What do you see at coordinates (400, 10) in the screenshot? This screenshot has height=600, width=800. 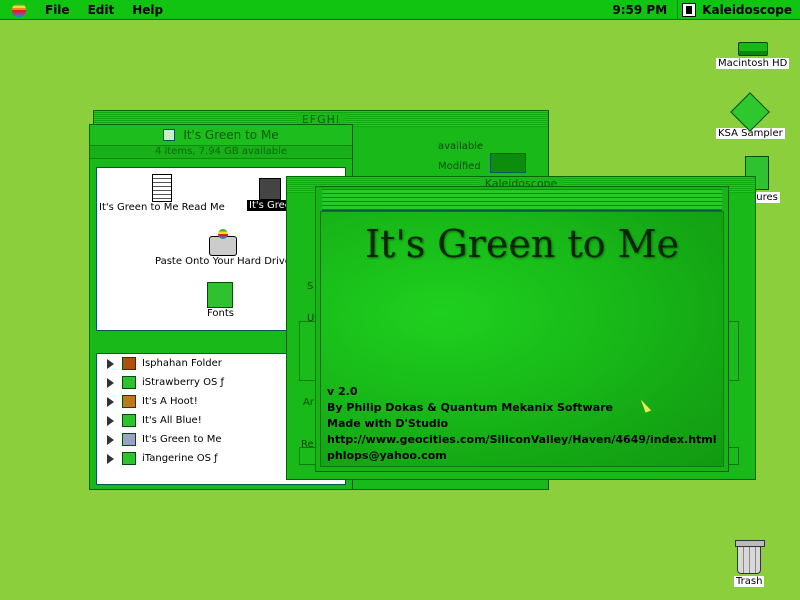 I see `menu-bar: File Edit Help 9:59 PM Kaleidoscope` at bounding box center [400, 10].